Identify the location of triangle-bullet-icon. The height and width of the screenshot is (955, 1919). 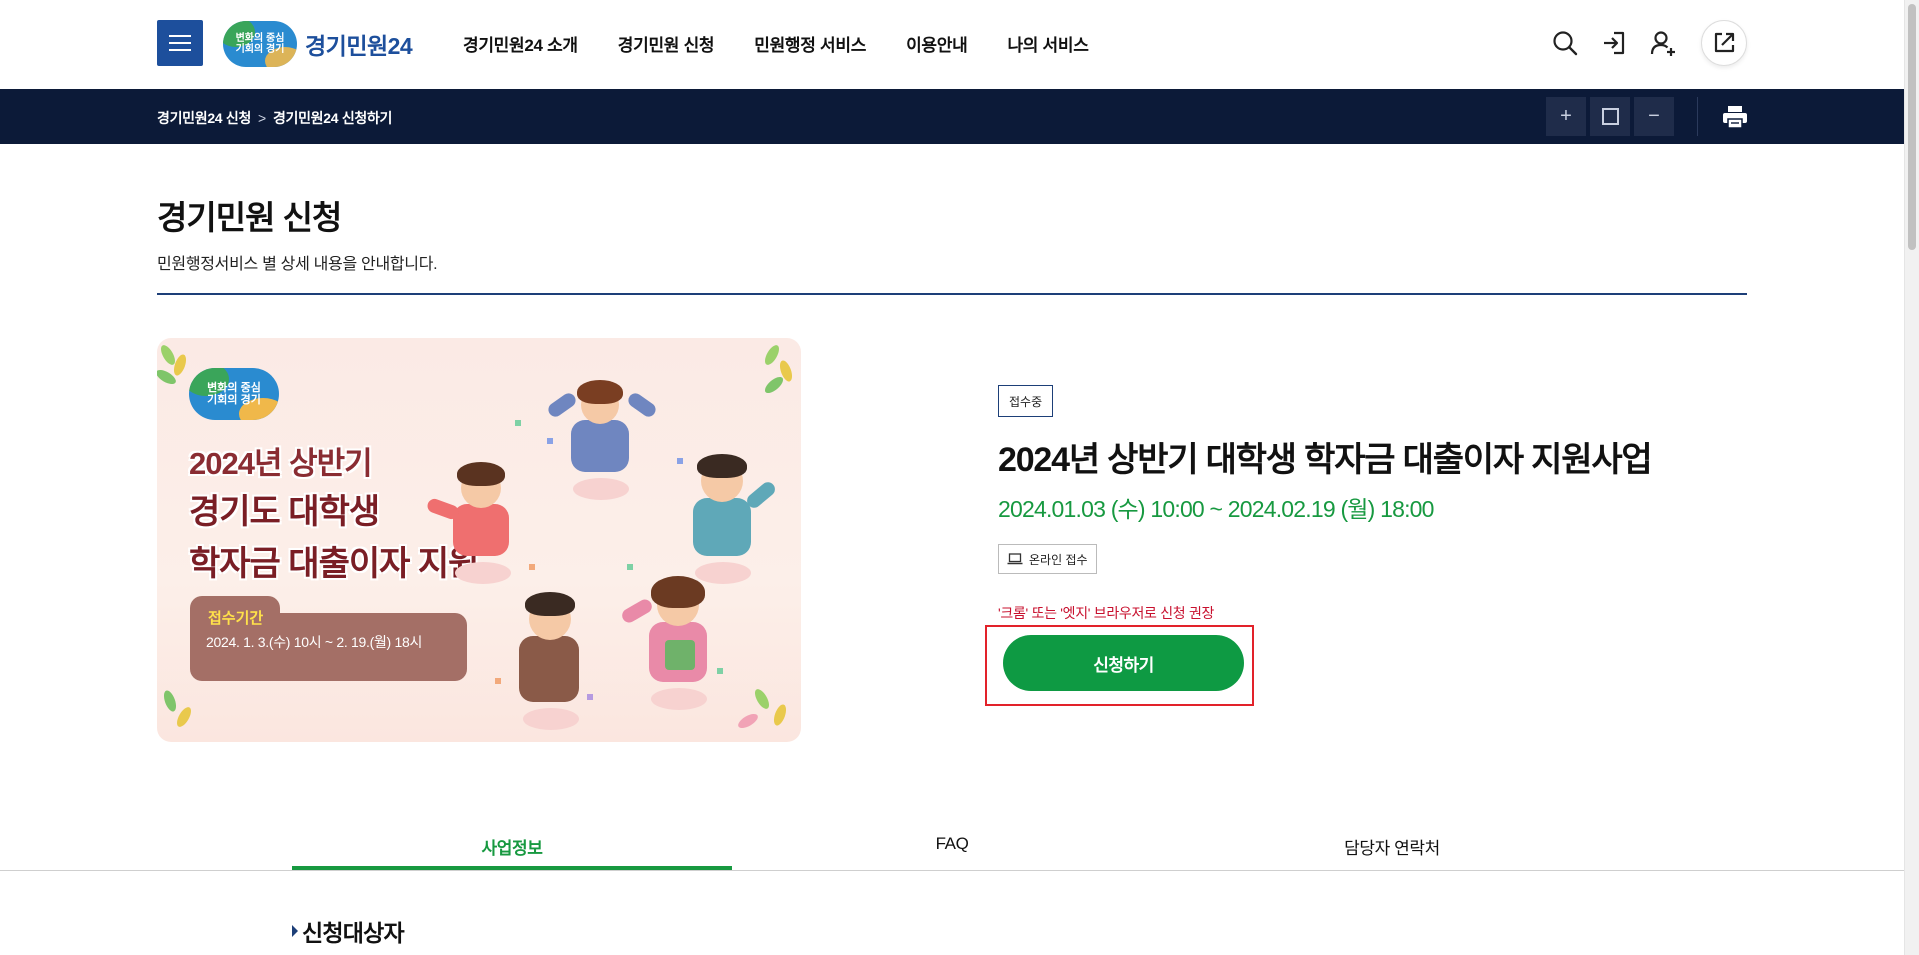
(295, 931).